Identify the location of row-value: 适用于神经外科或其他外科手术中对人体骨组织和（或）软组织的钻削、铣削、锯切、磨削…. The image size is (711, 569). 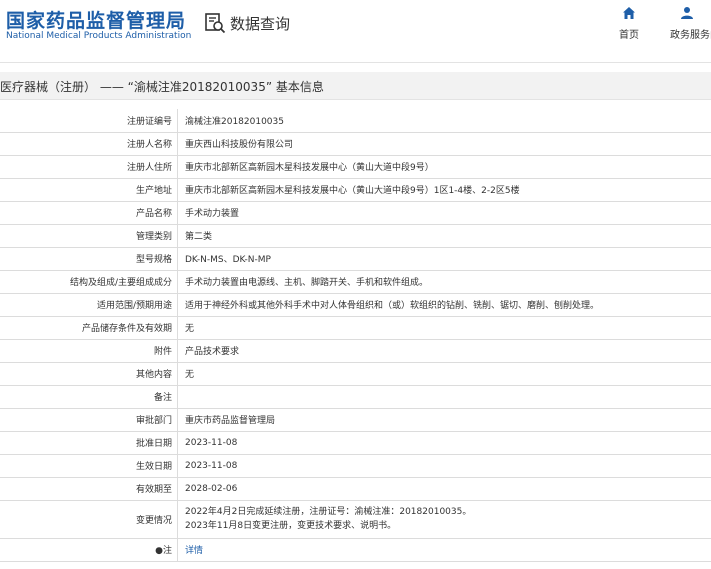
(444, 305).